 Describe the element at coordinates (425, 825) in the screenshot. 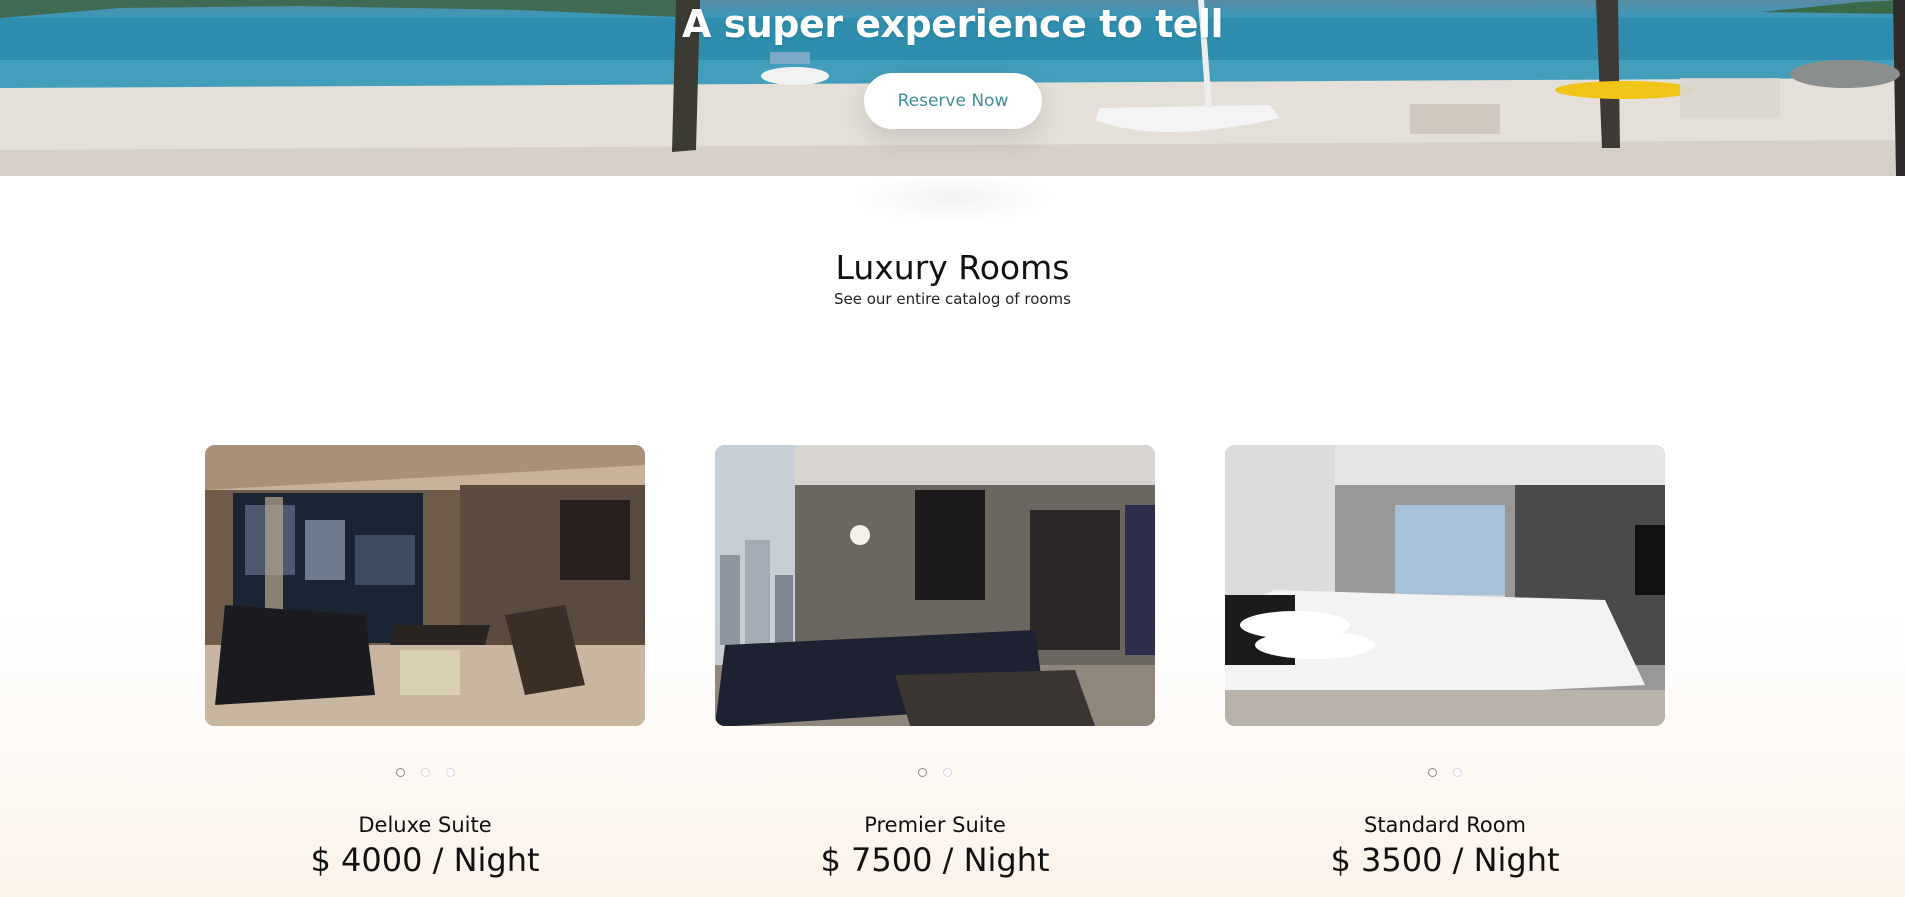

I see `room-name: Deluxe Suite` at that location.